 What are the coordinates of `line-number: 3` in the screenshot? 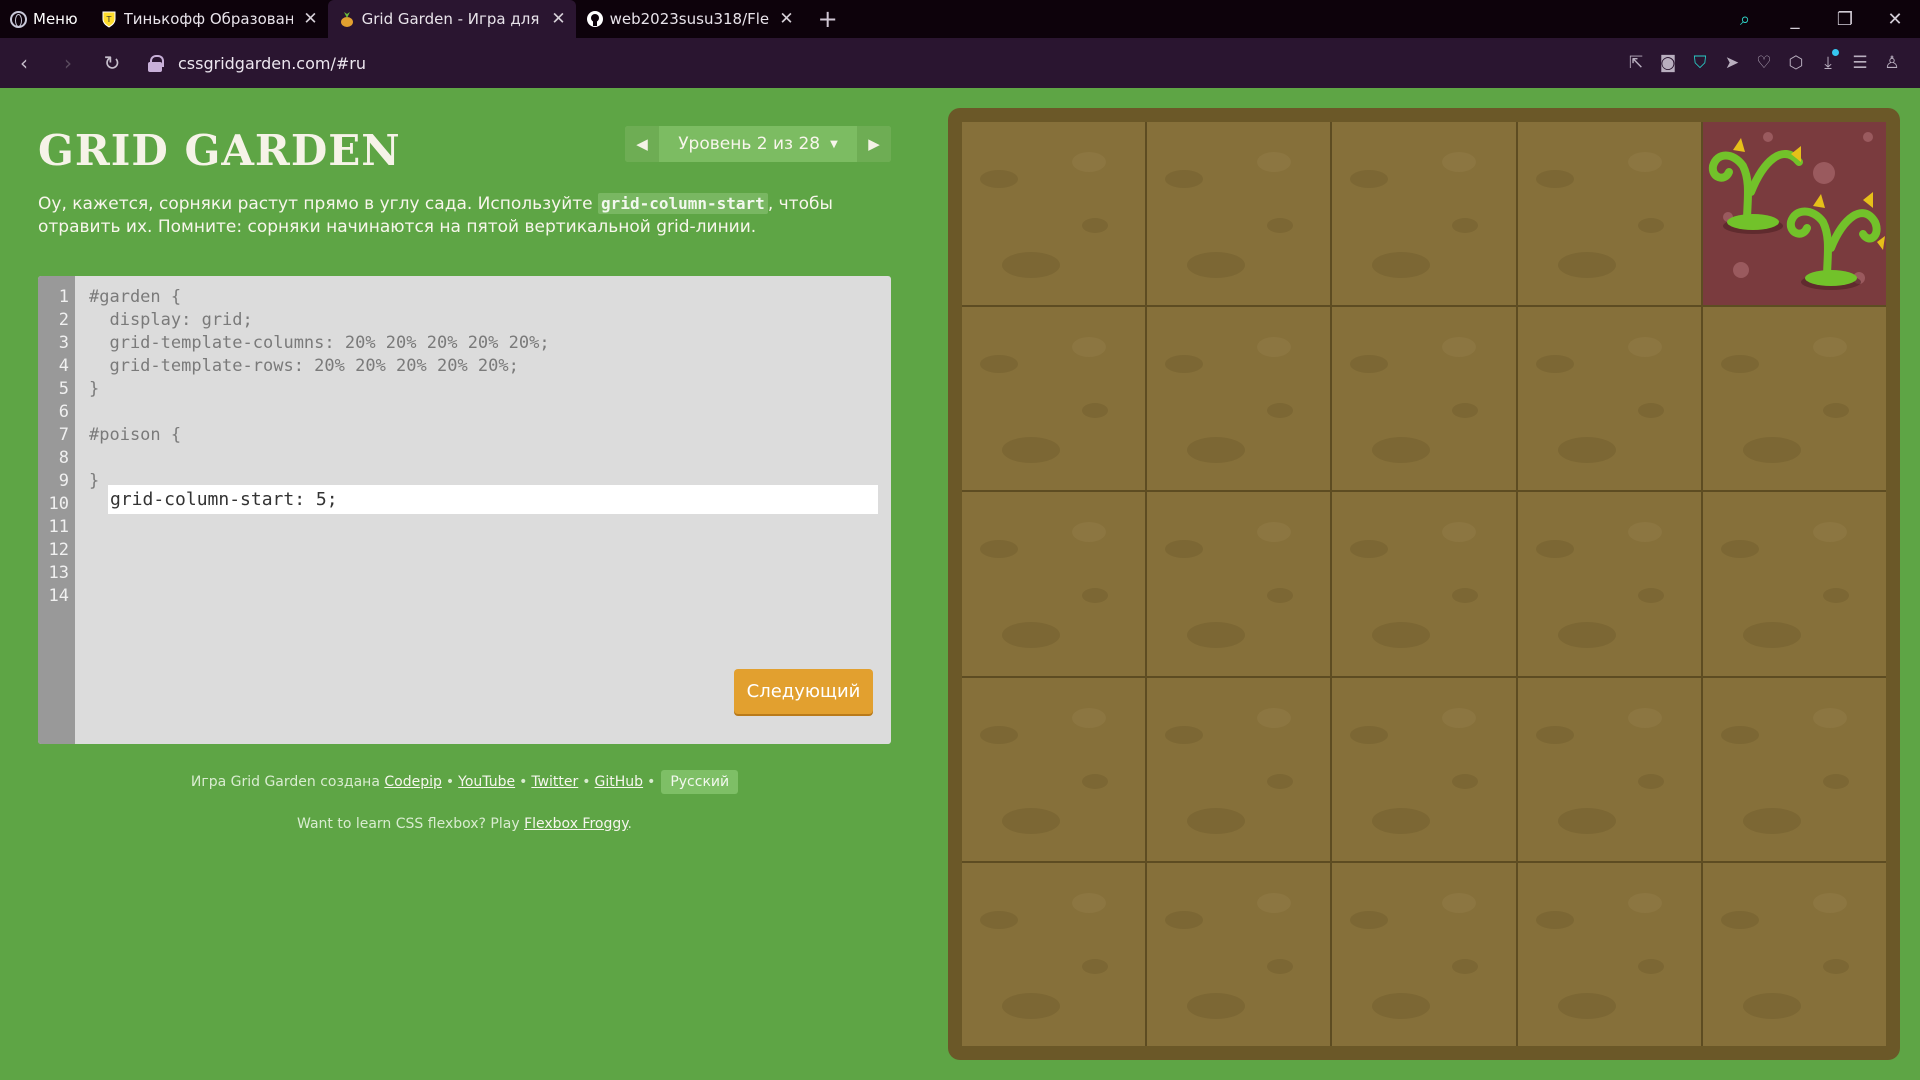 It's located at (63, 343).